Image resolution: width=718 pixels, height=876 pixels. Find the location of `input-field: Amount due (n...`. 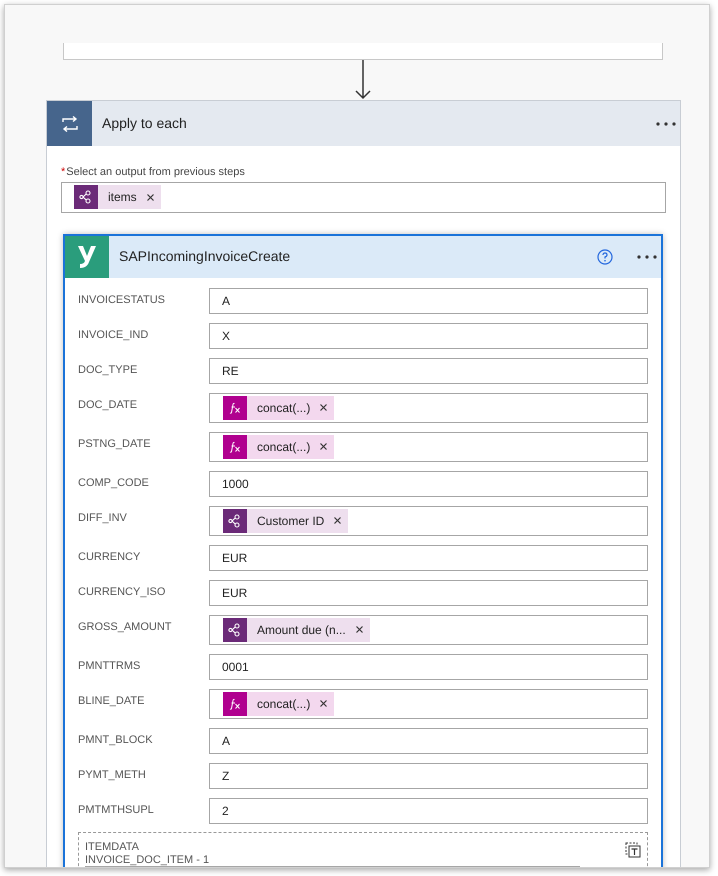

input-field: Amount due (n... is located at coordinates (428, 629).